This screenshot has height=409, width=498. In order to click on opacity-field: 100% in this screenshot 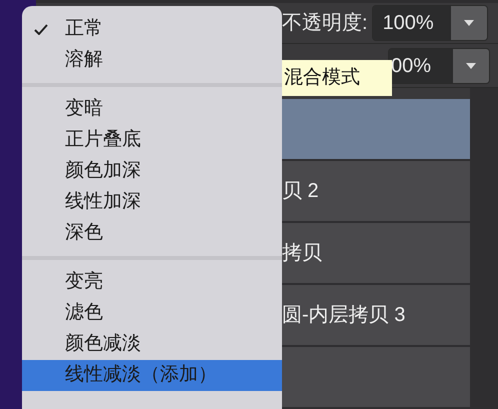, I will do `click(430, 23)`.